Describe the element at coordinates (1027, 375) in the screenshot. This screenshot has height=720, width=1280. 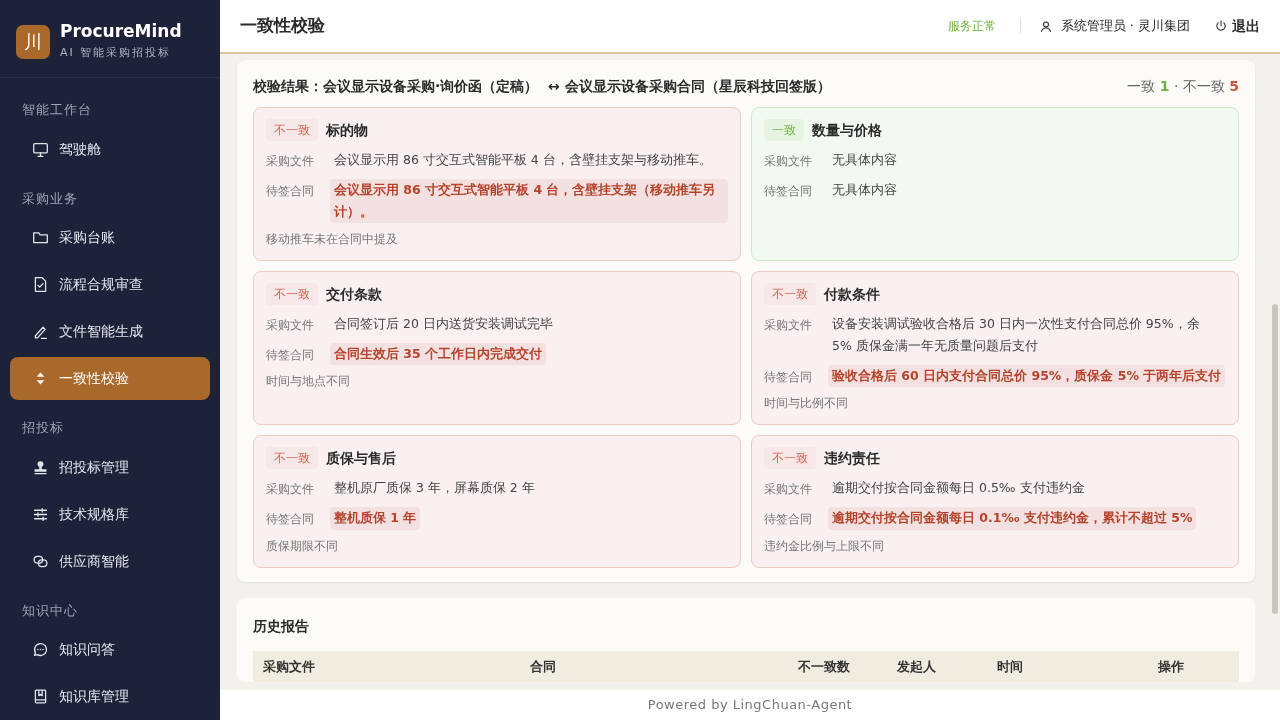
I see `highlighted-text: 验收合格后 60 日内支付合同总价 95%，质保金 5% 于两年后支付` at that location.